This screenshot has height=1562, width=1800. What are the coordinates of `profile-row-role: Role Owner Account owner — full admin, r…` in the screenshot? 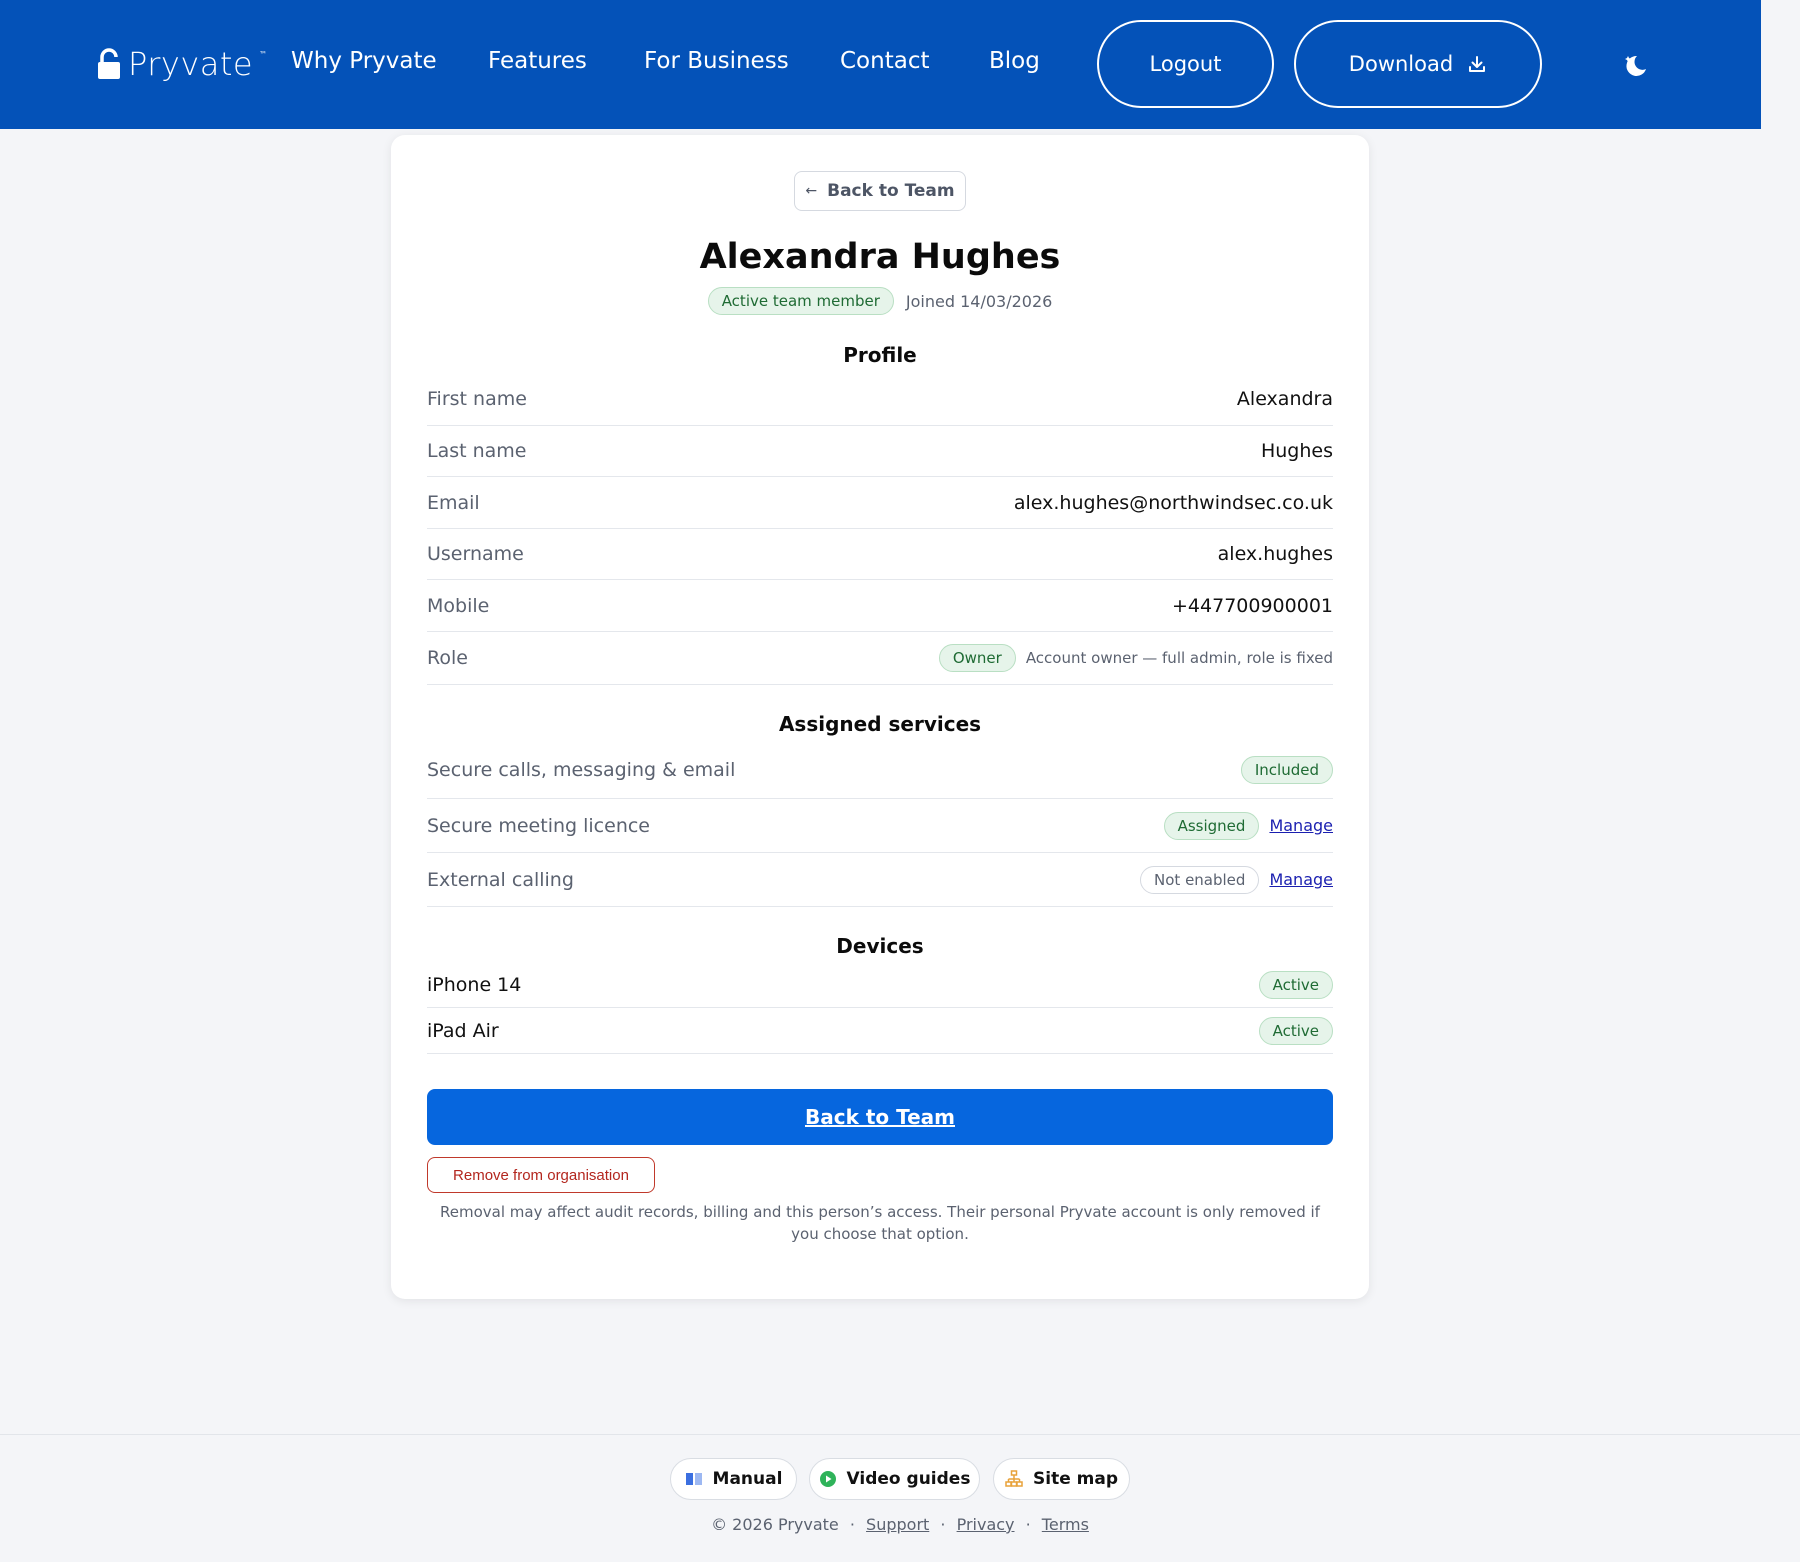 It's located at (880, 658).